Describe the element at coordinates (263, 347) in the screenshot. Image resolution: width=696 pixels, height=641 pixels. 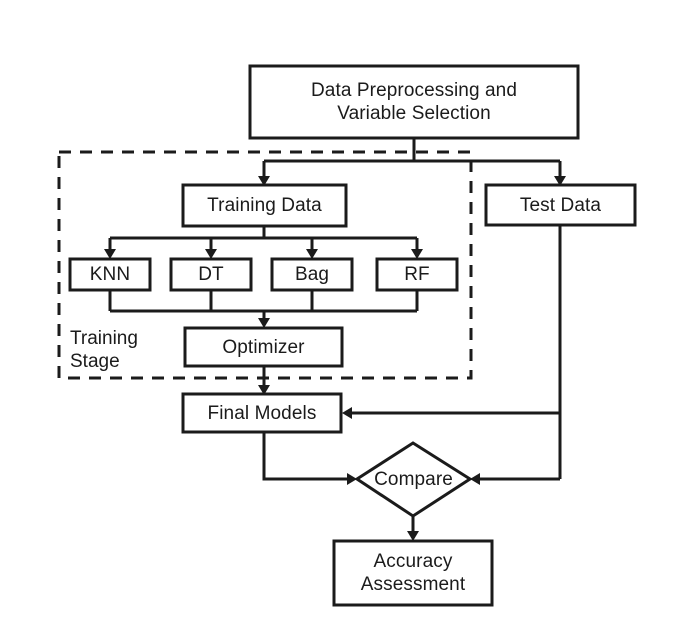
I see `node-optimizer` at that location.